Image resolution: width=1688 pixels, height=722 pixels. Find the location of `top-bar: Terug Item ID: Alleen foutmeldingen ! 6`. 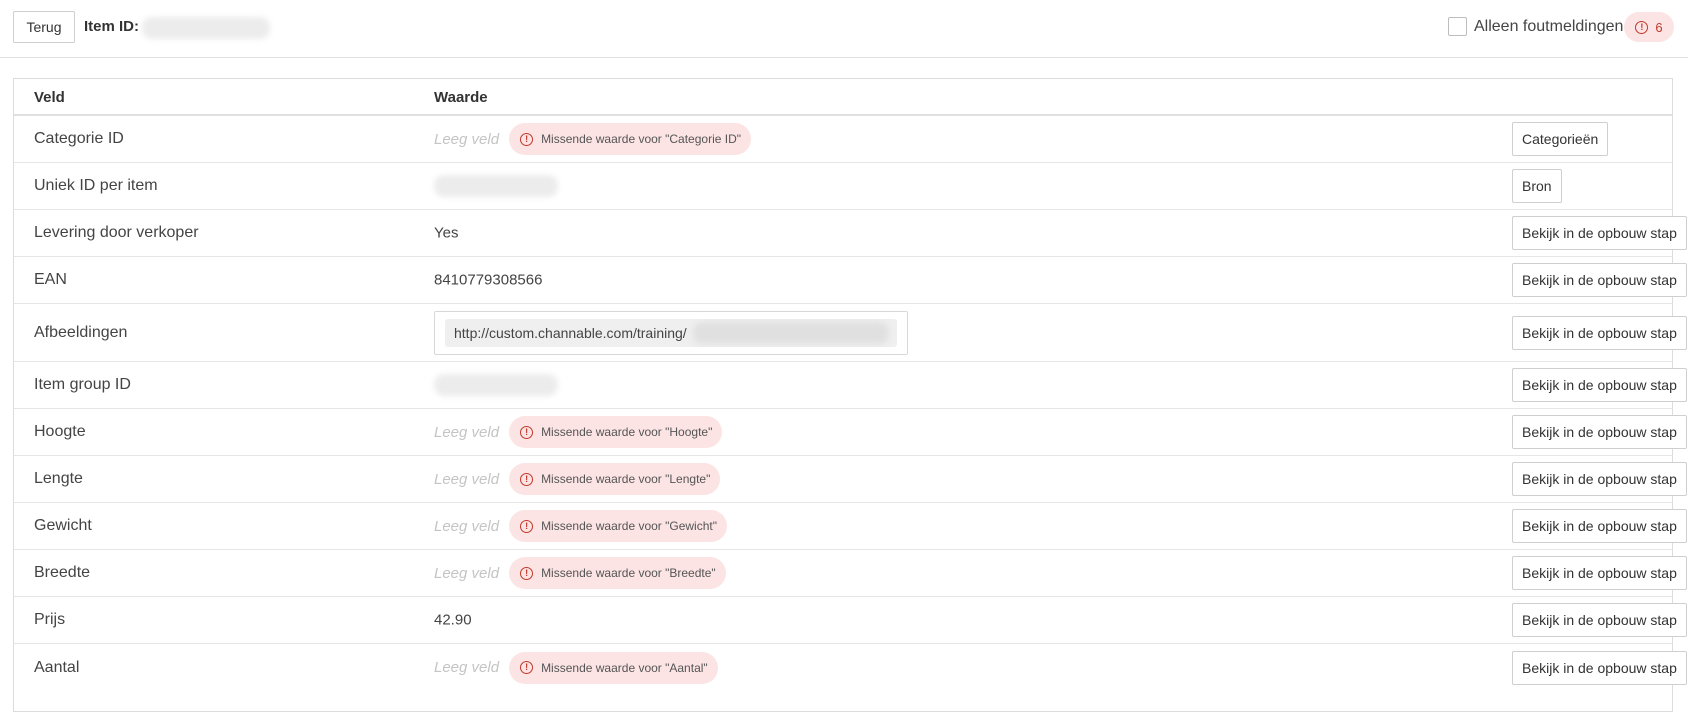

top-bar: Terug Item ID: Alleen foutmeldingen ! 6 is located at coordinates (844, 29).